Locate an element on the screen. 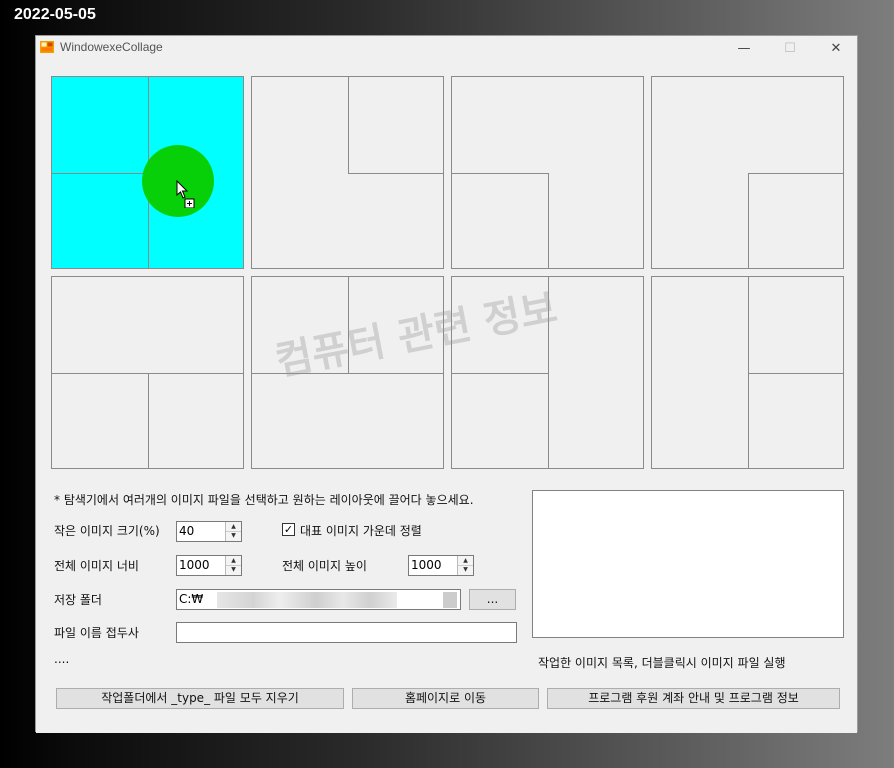  small-image-size-value: 40 is located at coordinates (186, 531).